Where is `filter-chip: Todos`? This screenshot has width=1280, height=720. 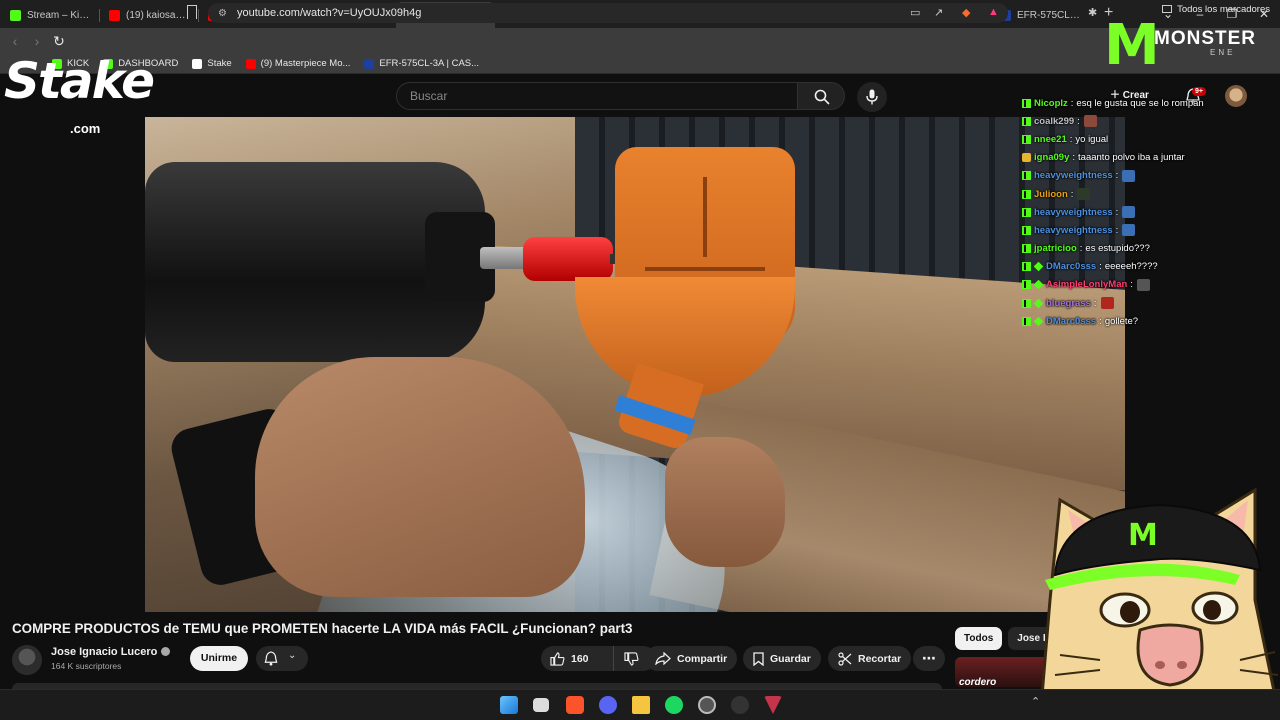
filter-chip: Todos is located at coordinates (979, 638).